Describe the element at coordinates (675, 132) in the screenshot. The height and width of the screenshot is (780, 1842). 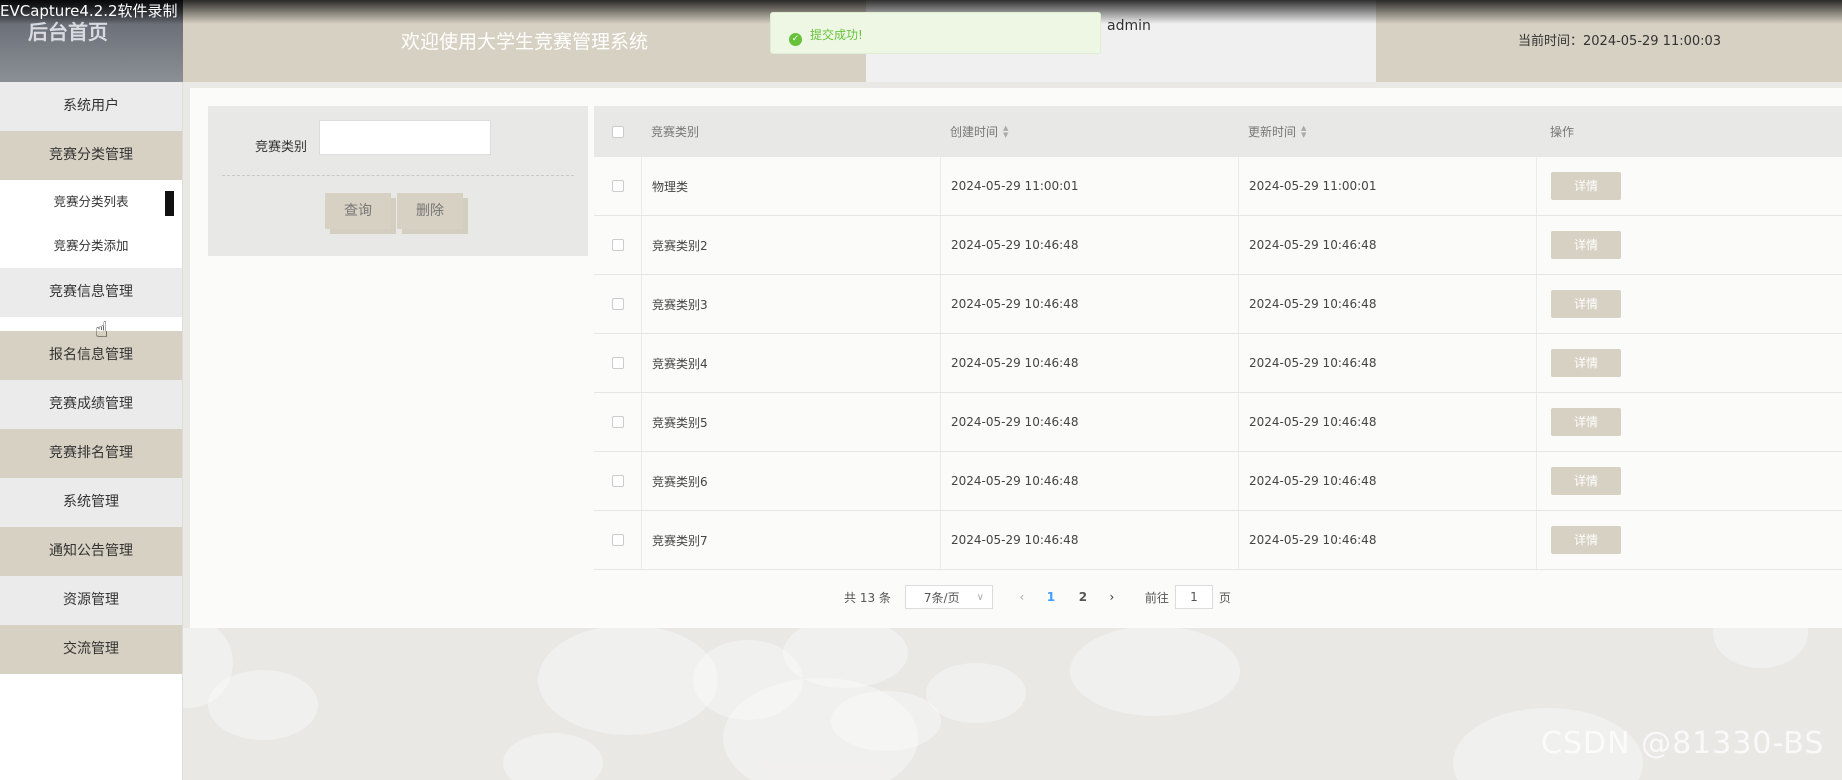
I see `column-header-type: 竞赛类别` at that location.